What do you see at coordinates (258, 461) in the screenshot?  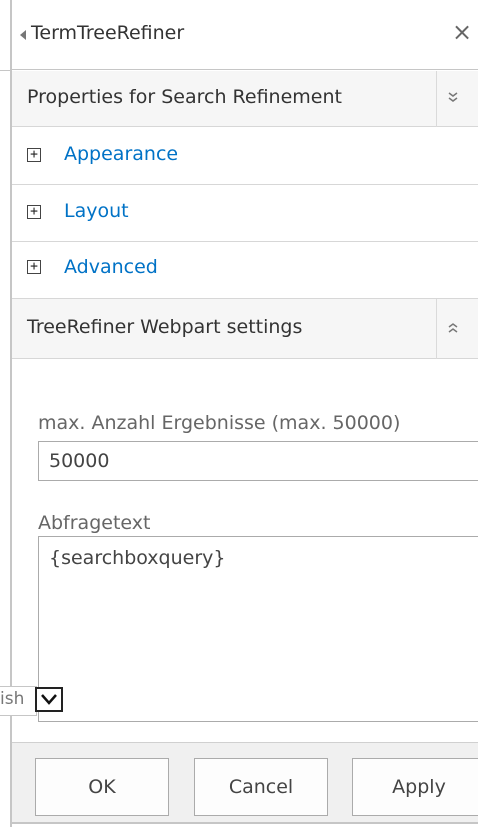 I see `max-results-input` at bounding box center [258, 461].